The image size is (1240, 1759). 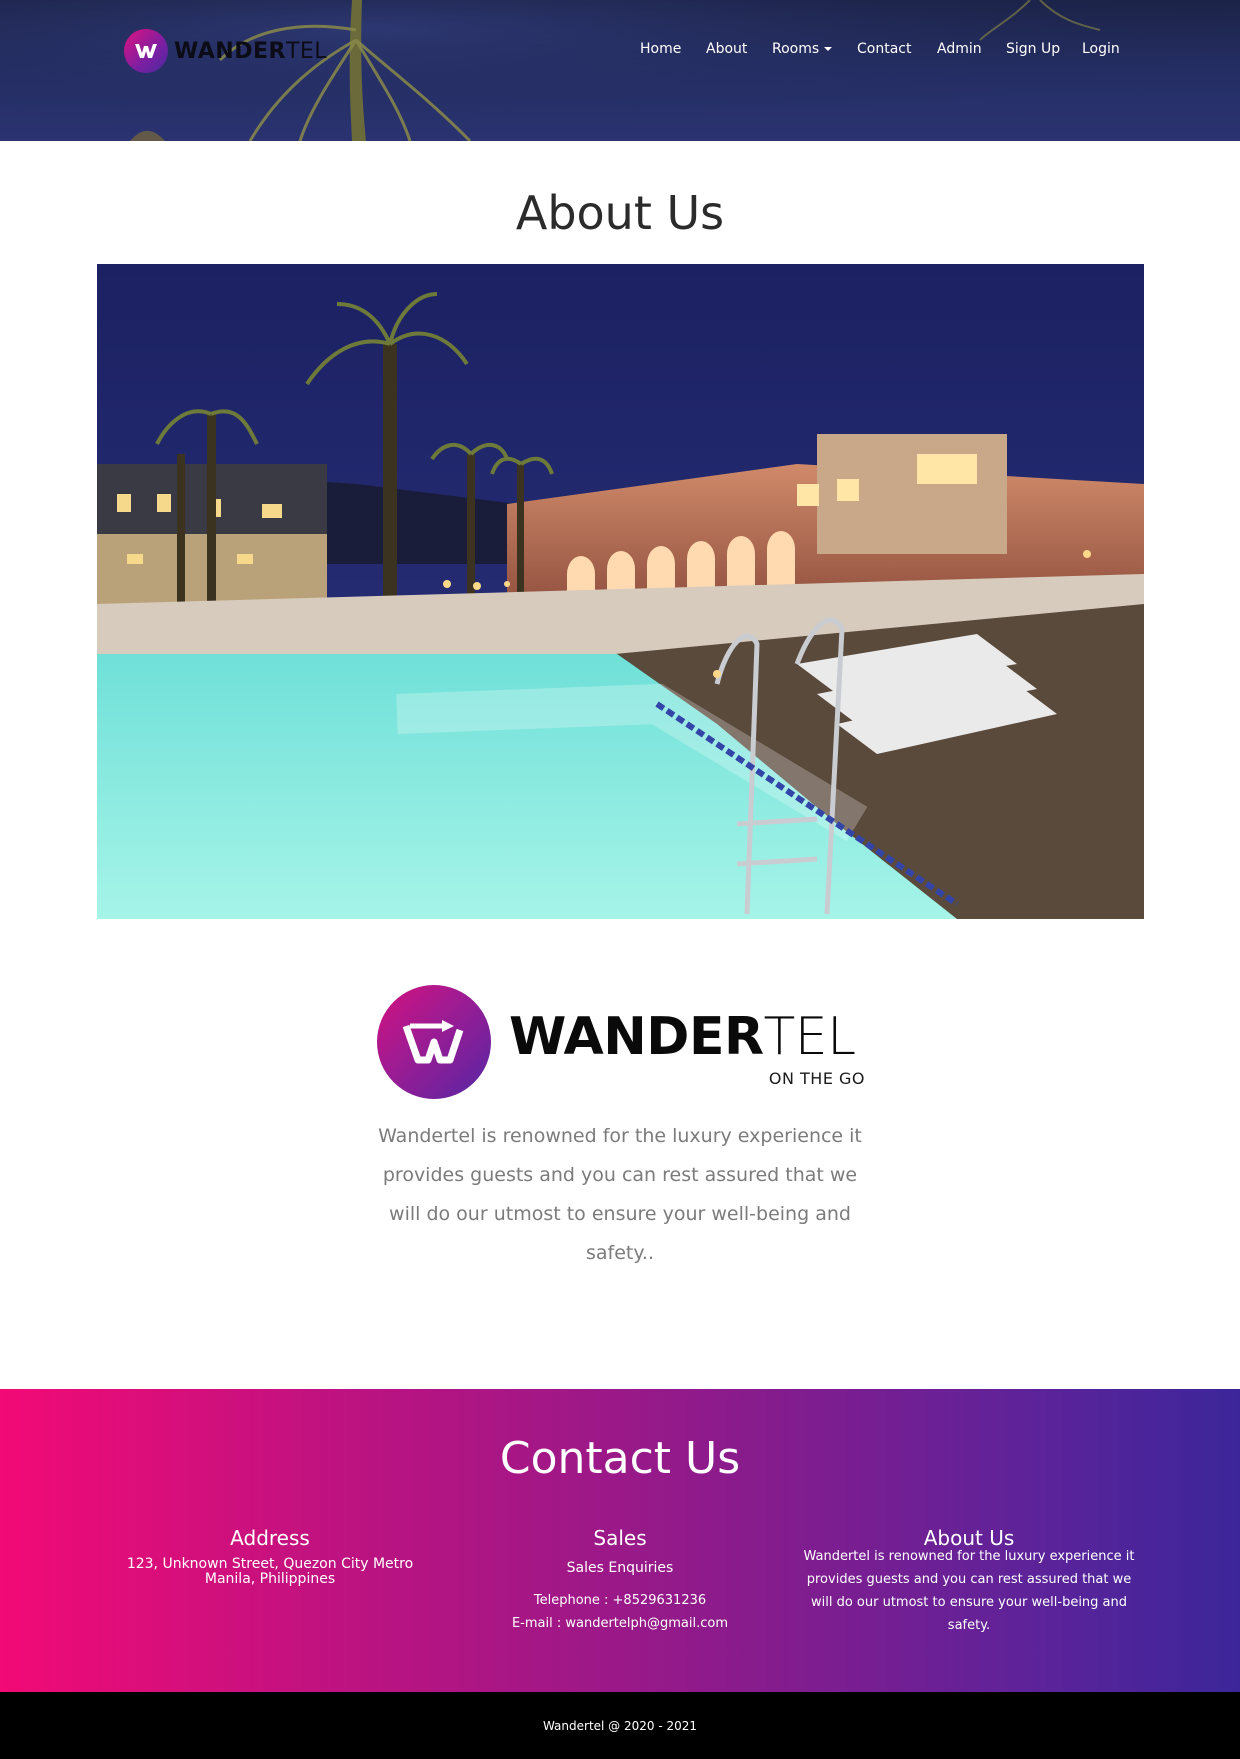 What do you see at coordinates (434, 1042) in the screenshot?
I see `logo-mark-icon` at bounding box center [434, 1042].